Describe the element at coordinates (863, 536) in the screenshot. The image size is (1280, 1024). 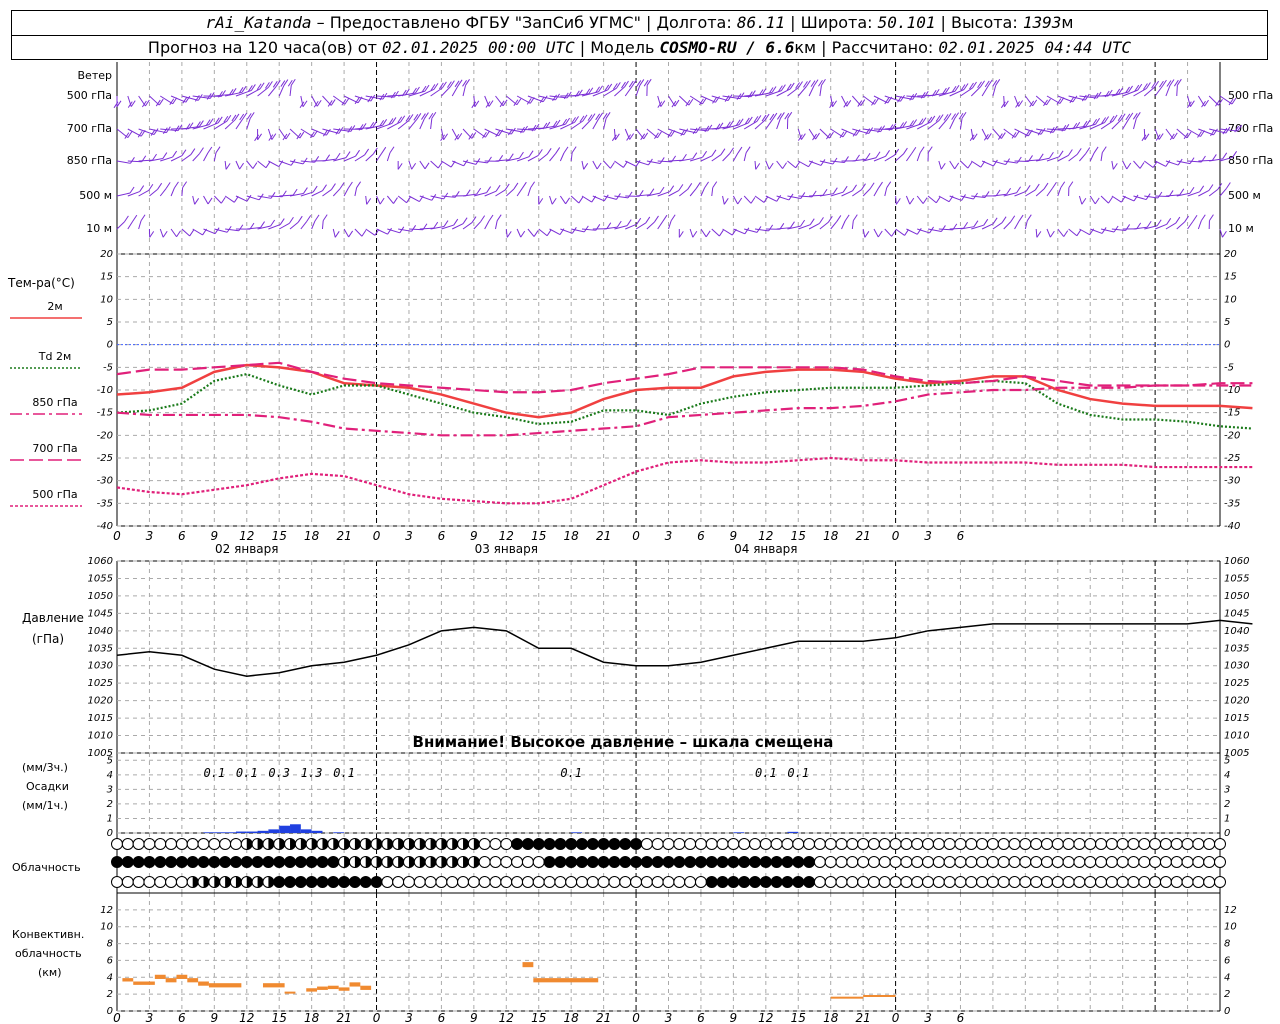
I see `time-tick-label: 21` at that location.